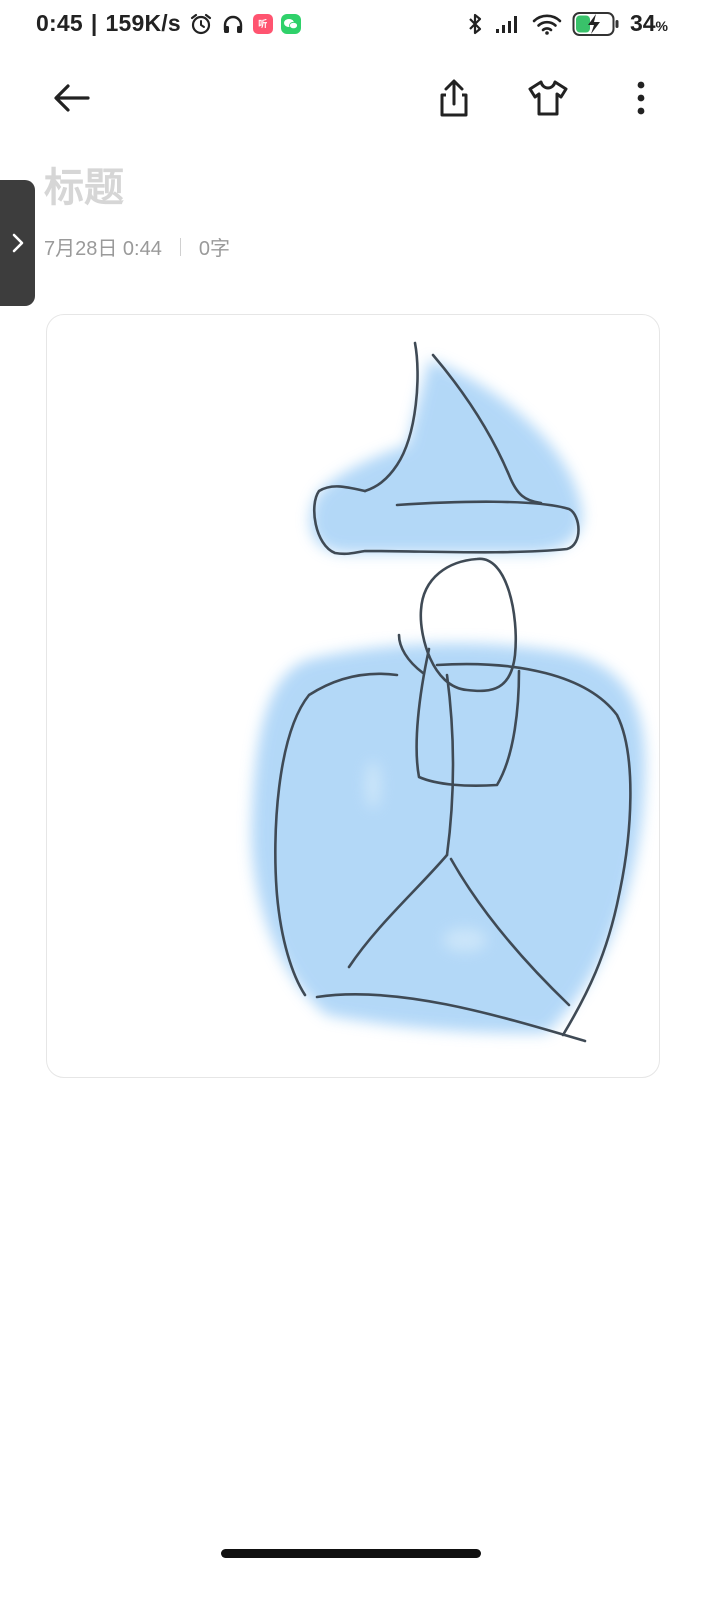  Describe the element at coordinates (508, 24) in the screenshot. I see `signal-icon` at that location.